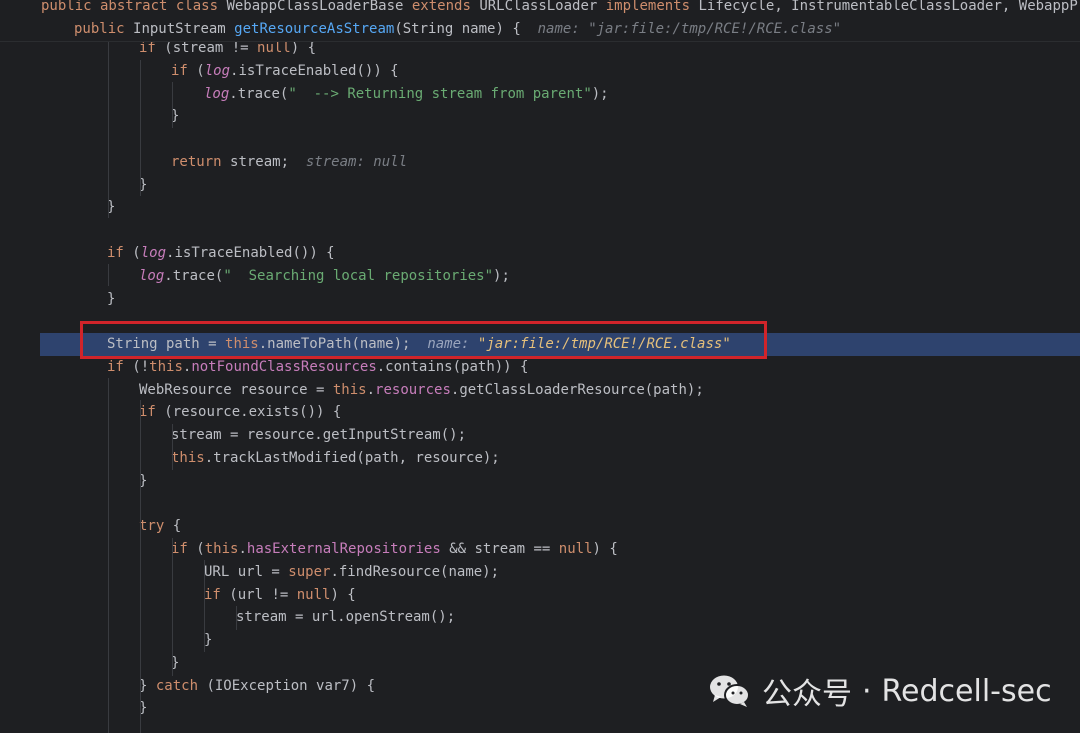 The image size is (1080, 733). Describe the element at coordinates (730, 691) in the screenshot. I see `wechat-icon` at that location.